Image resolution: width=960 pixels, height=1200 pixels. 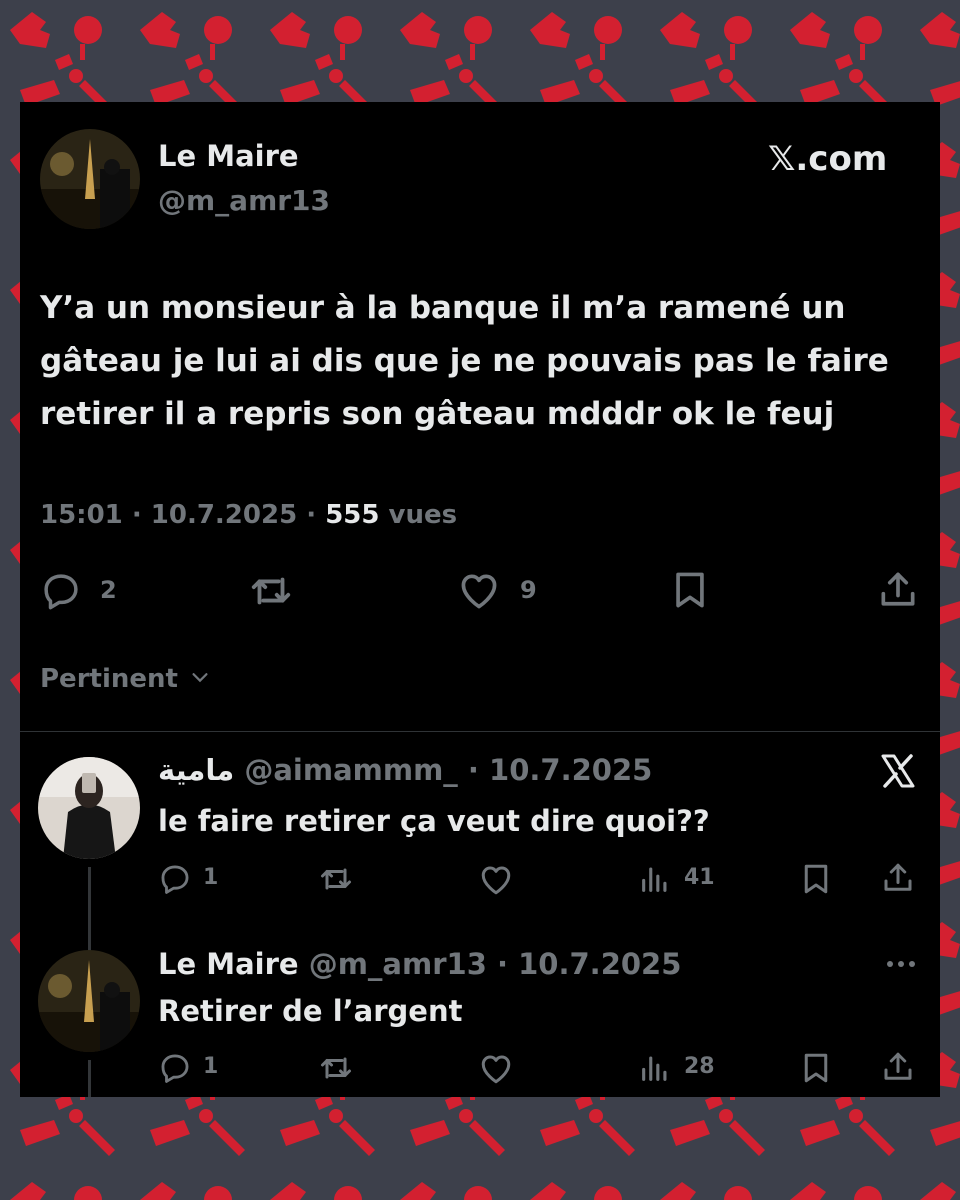 What do you see at coordinates (228, 964) in the screenshot?
I see `reply-author-name: Le Maire` at bounding box center [228, 964].